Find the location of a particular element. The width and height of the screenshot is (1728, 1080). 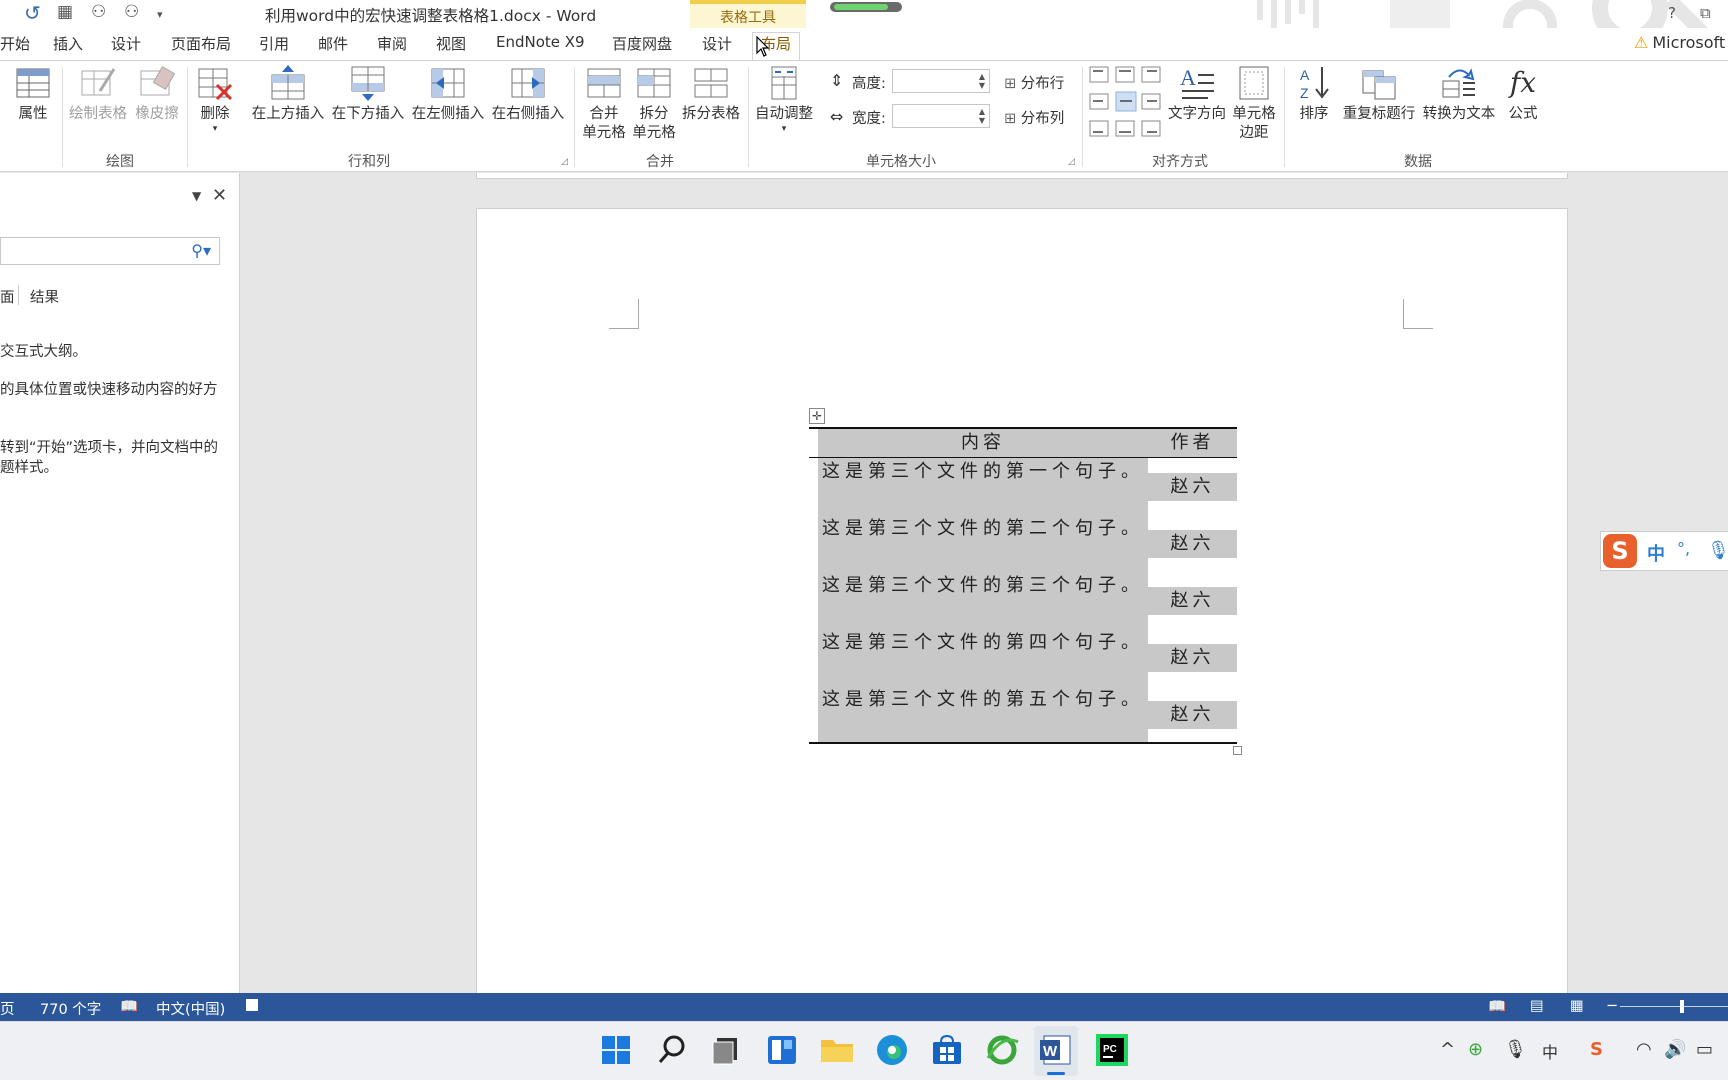

search-icon is located at coordinates (672, 1050).